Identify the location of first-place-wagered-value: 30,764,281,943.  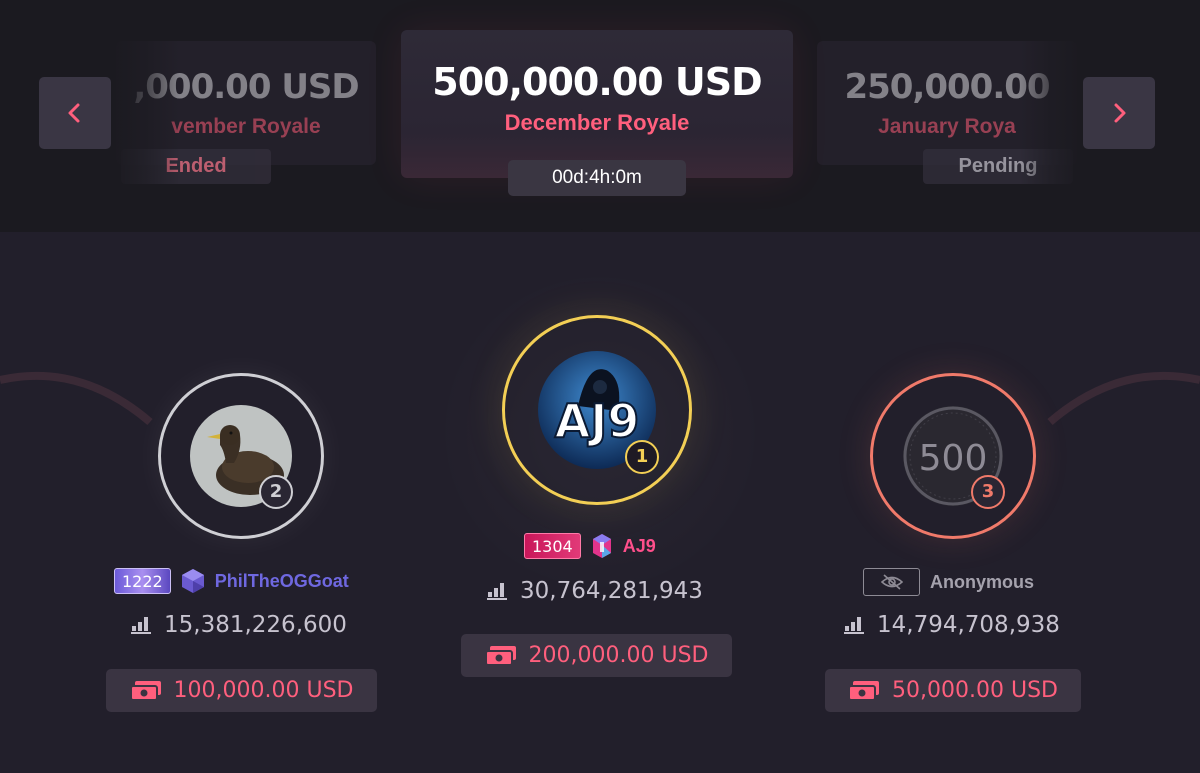
(611, 591).